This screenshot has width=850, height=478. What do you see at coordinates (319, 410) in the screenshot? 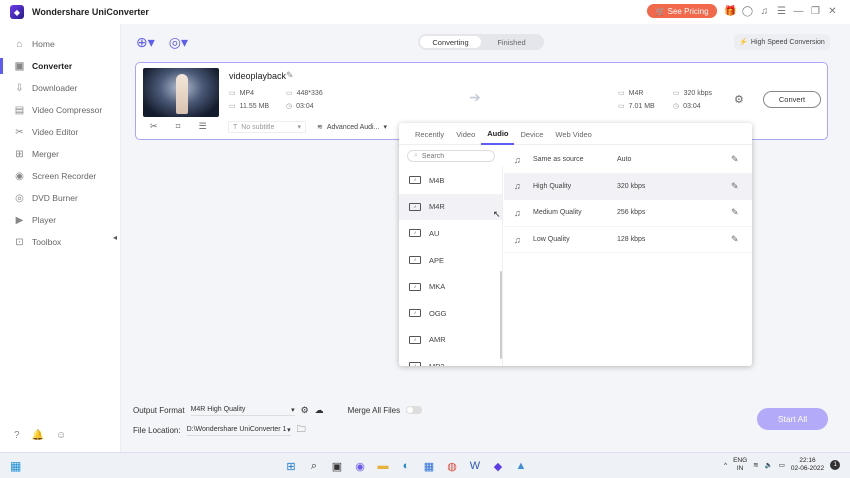
I see `cloud-icon: ☁` at bounding box center [319, 410].